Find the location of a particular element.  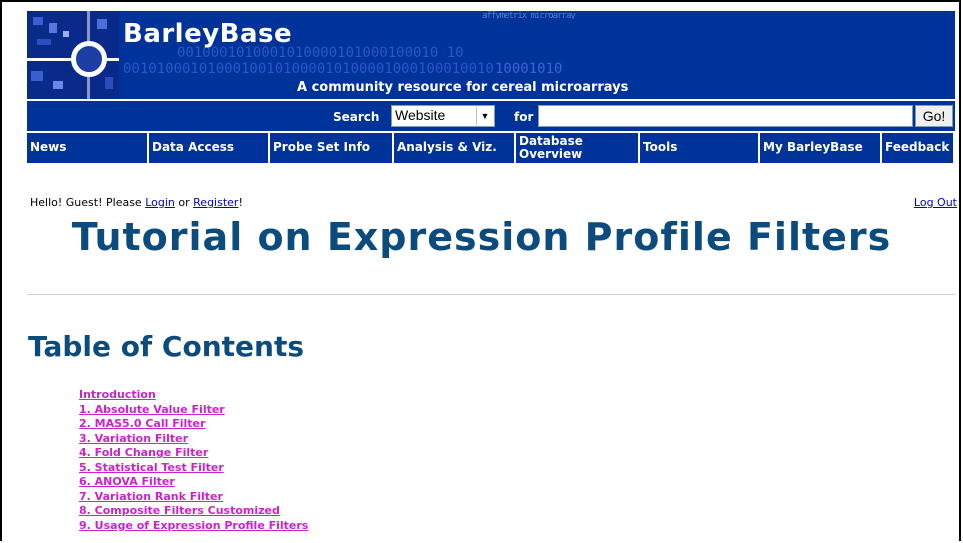

logout-link: Log Out is located at coordinates (935, 202).